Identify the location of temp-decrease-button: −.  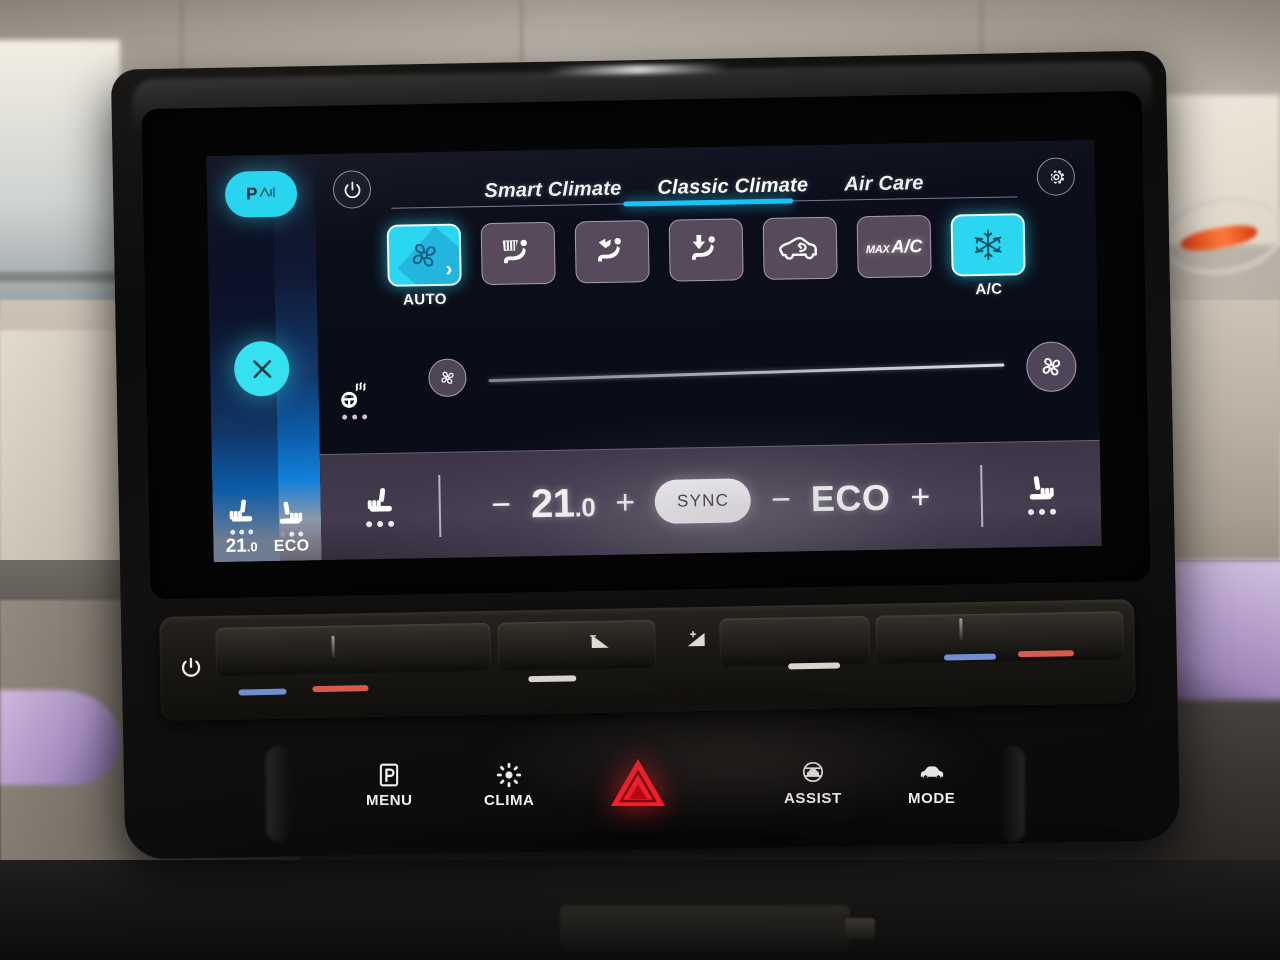
(501, 504).